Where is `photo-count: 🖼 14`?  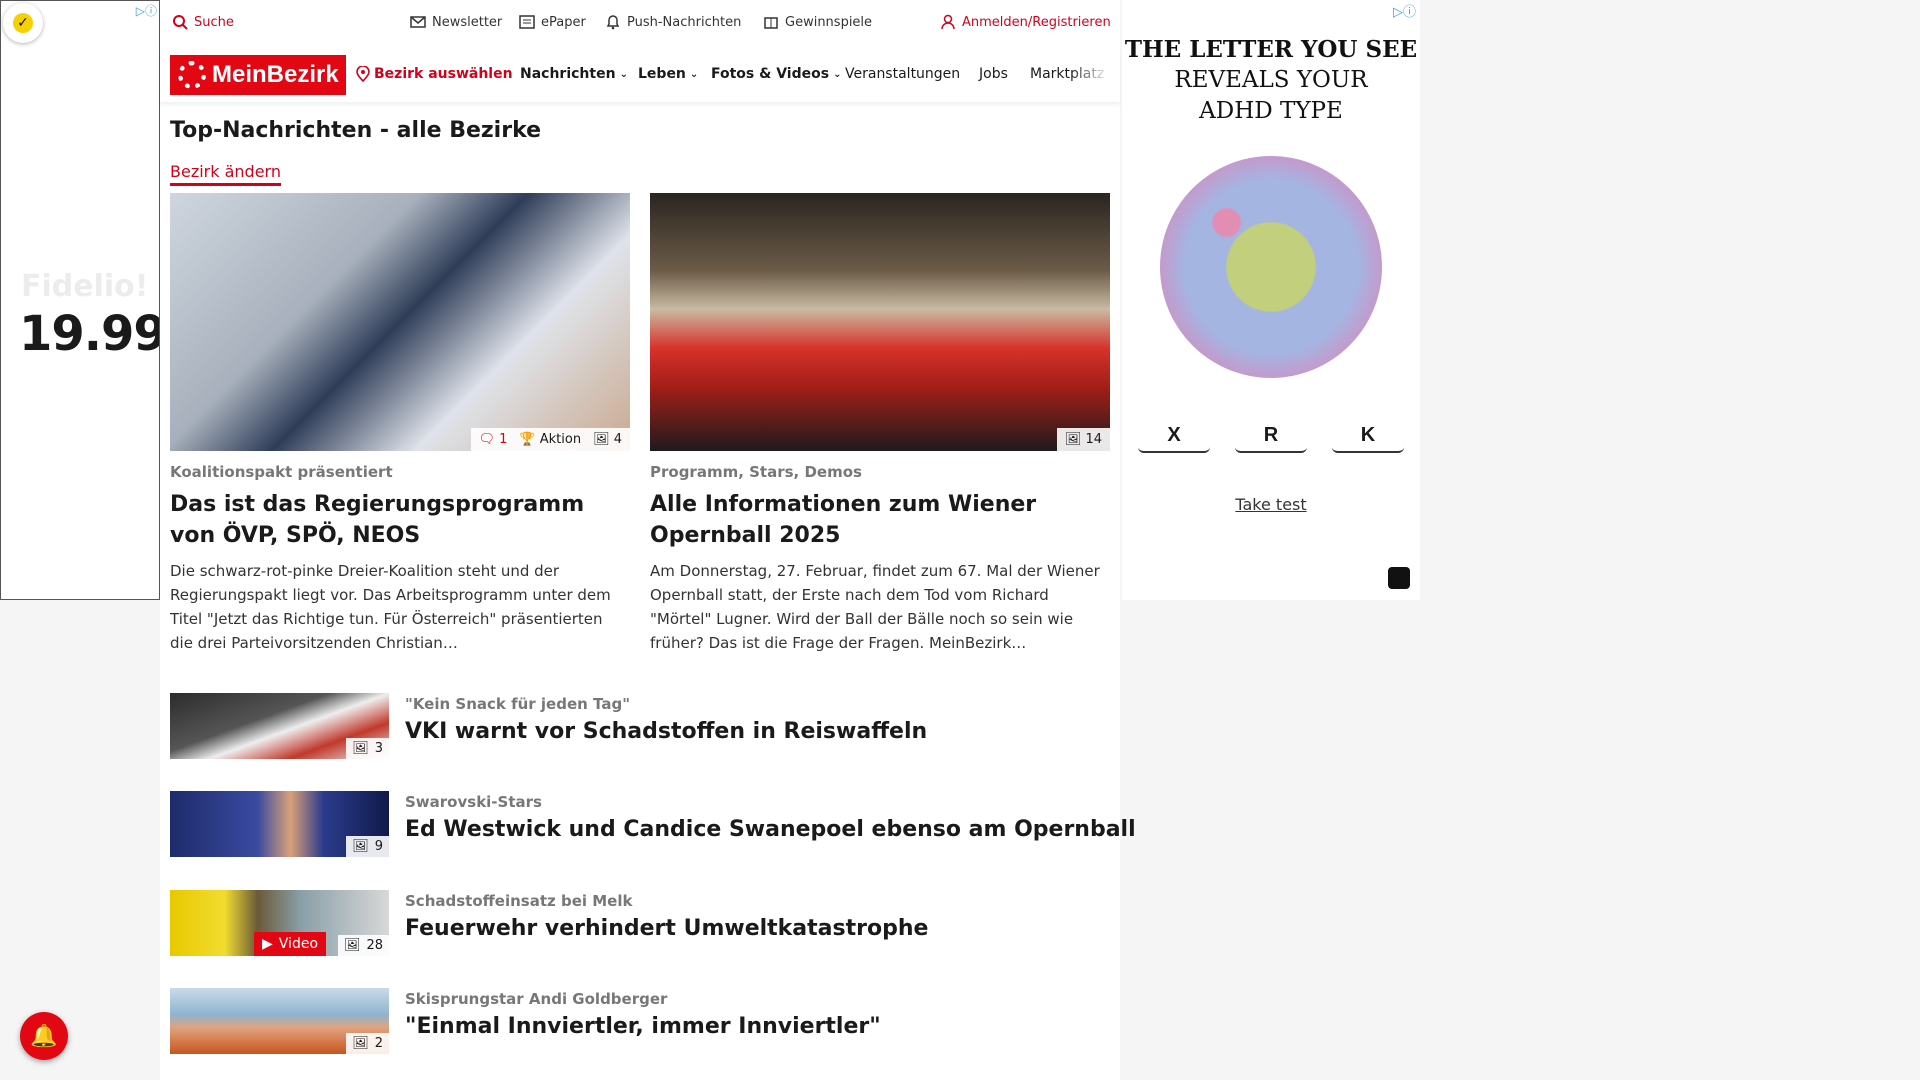
photo-count: 🖼 14 is located at coordinates (1083, 439).